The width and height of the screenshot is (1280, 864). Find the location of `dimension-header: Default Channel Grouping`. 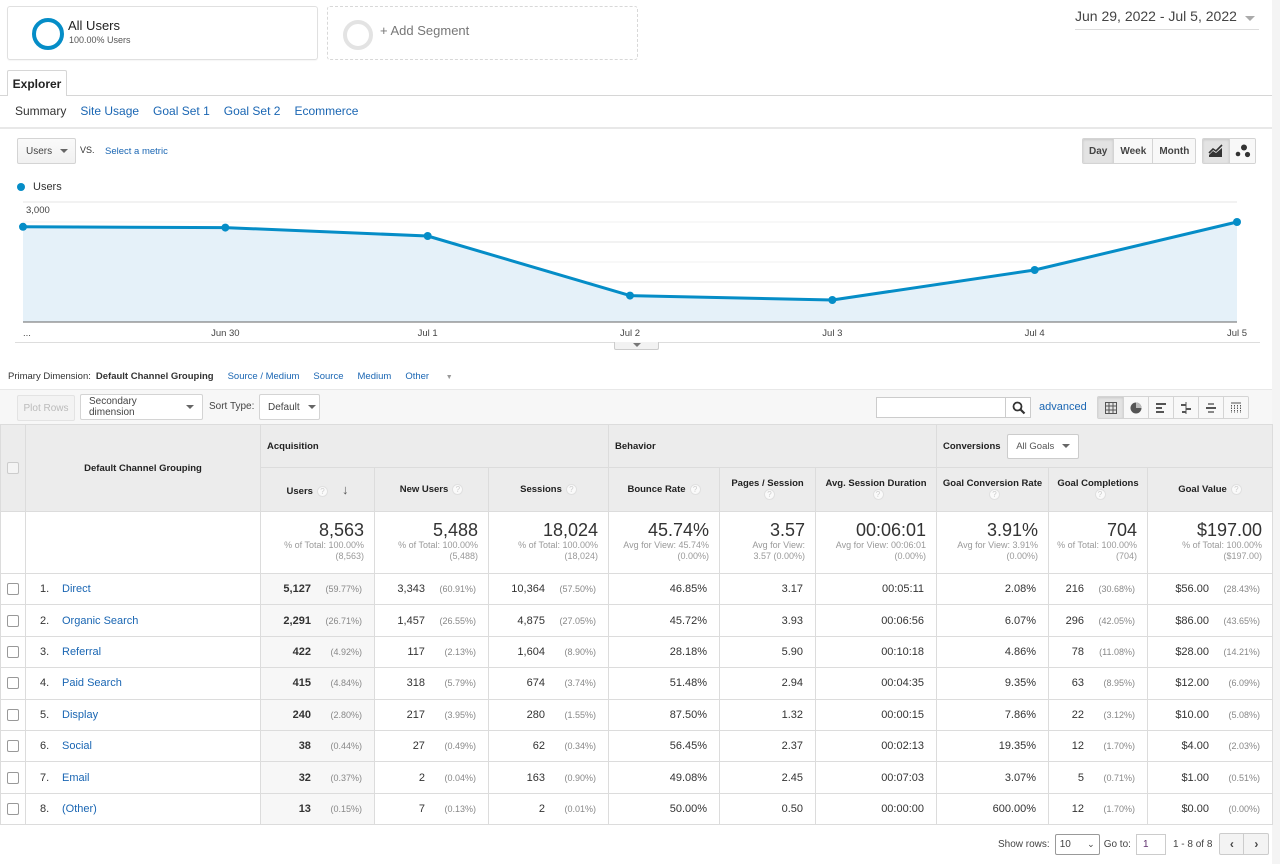

dimension-header: Default Channel Grouping is located at coordinates (143, 468).